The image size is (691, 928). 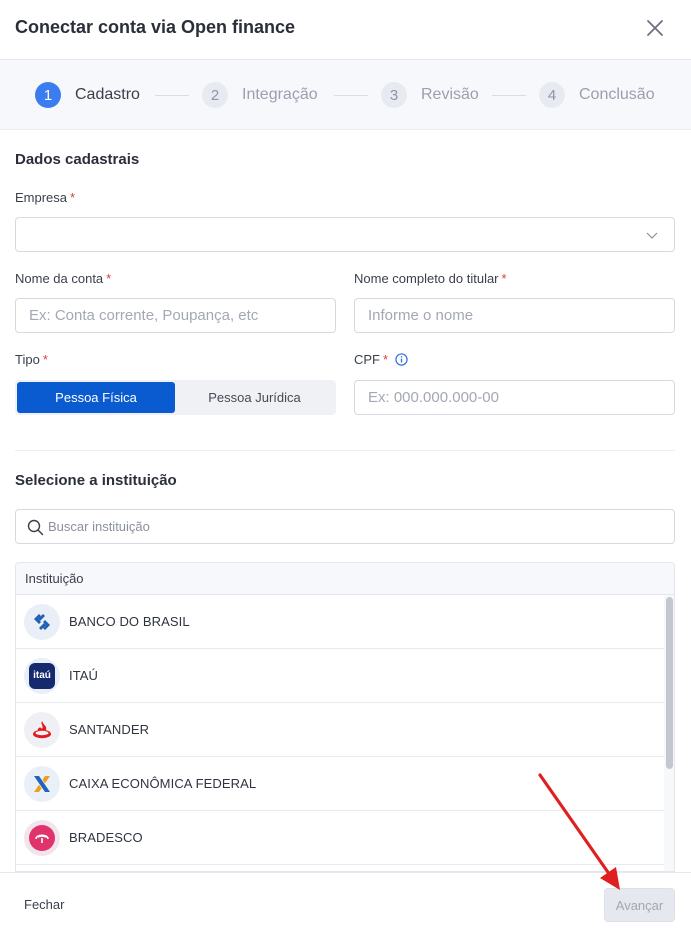 What do you see at coordinates (639, 905) in the screenshot?
I see `avancar-button: Avançar` at bounding box center [639, 905].